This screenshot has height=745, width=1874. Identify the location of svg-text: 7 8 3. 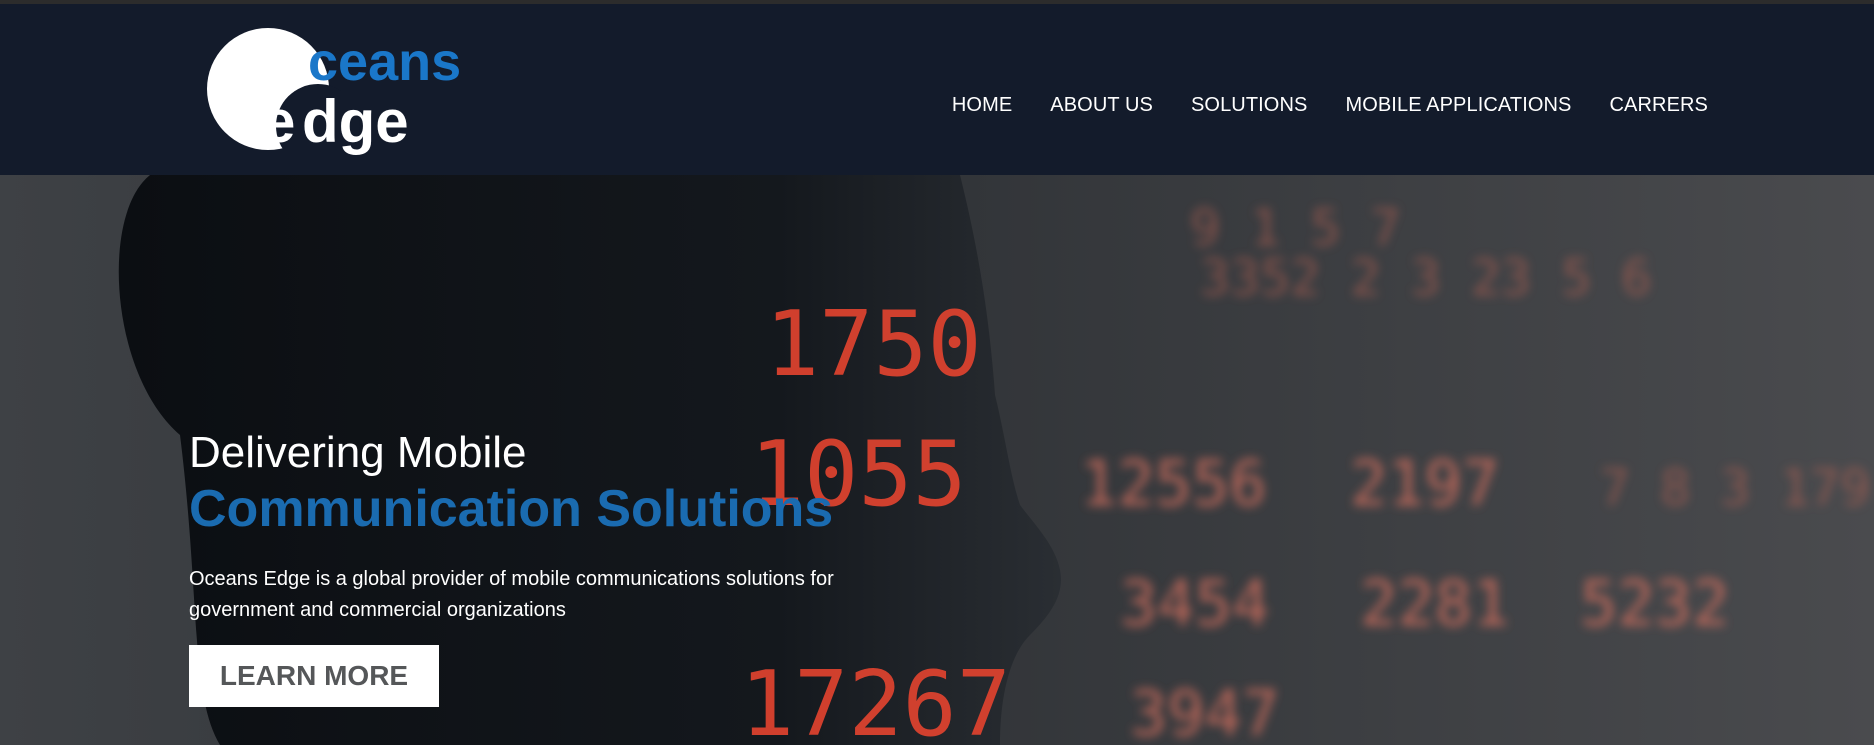
(1675, 488).